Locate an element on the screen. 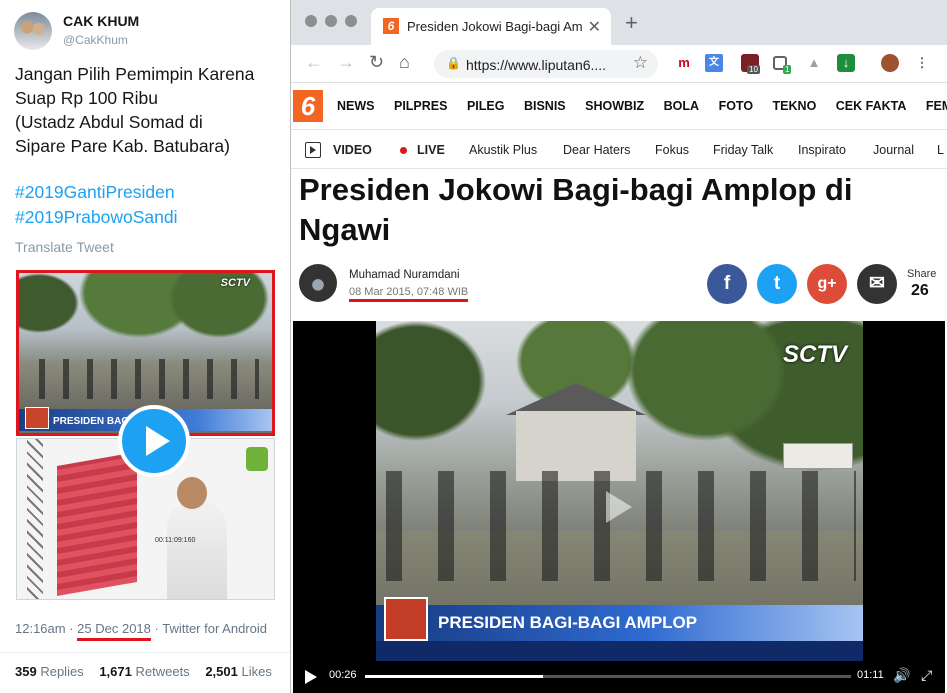  tab-close-icon: ✕ is located at coordinates (594, 27).